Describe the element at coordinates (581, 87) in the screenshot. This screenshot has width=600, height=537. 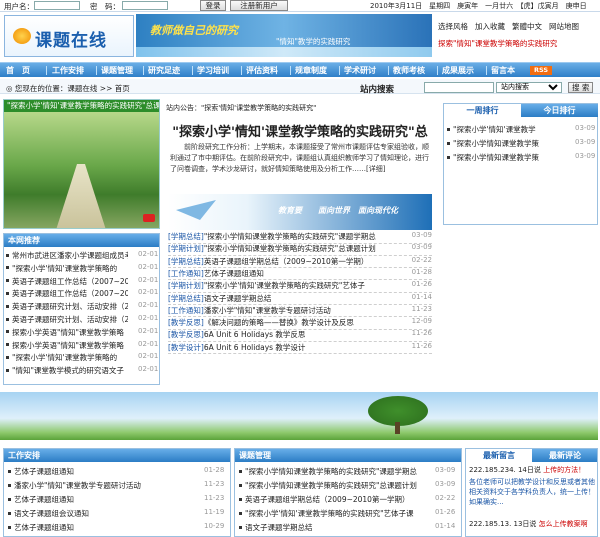
I see `search-button: 搜 索` at that location.